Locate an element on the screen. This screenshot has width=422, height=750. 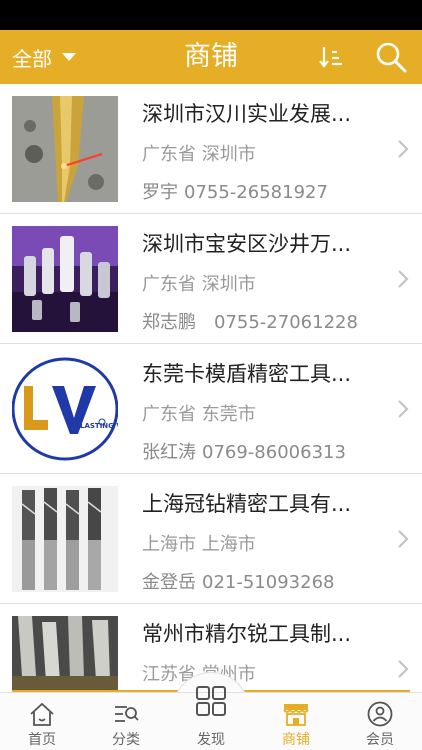
contact-person: 金登岳 is located at coordinates (169, 582).